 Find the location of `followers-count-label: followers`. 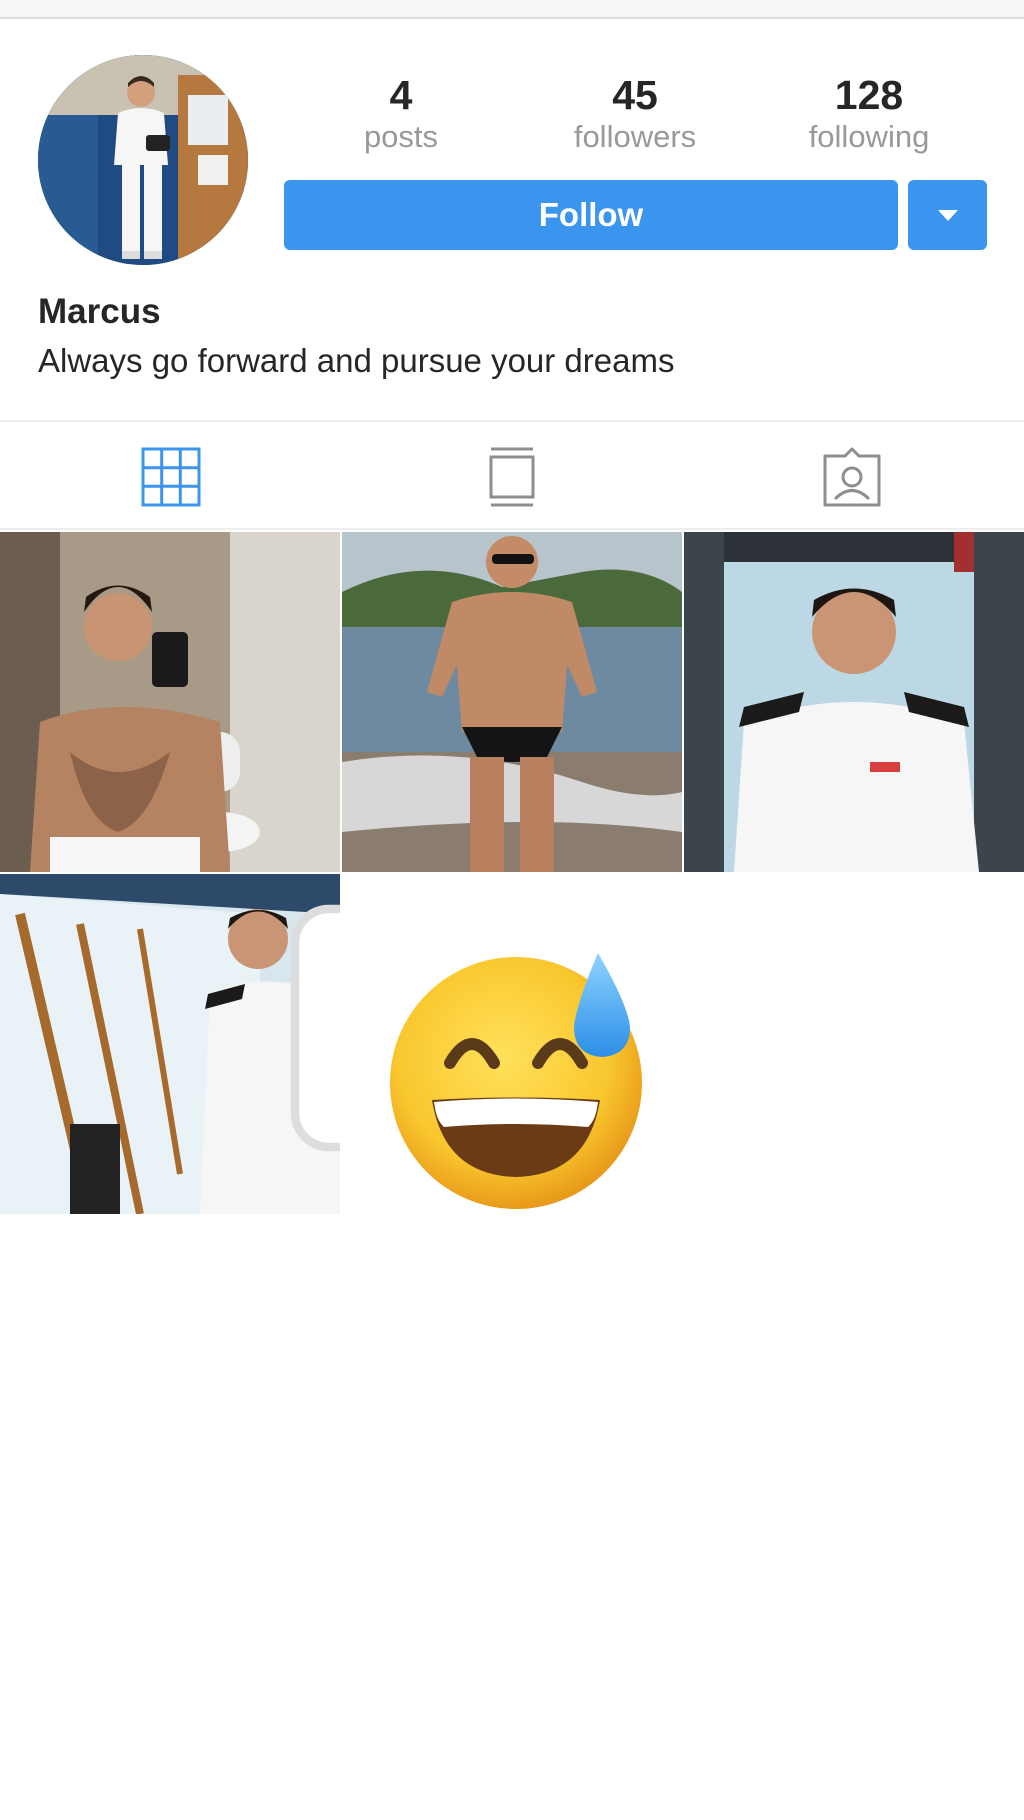

followers-count-label: followers is located at coordinates (635, 136).